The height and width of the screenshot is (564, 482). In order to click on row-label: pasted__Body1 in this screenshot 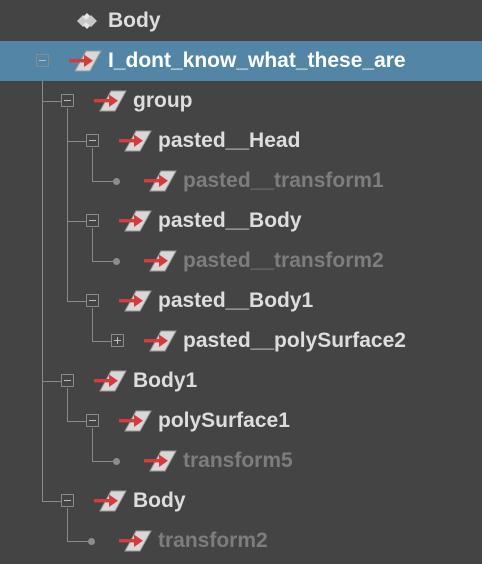, I will do `click(236, 300)`.